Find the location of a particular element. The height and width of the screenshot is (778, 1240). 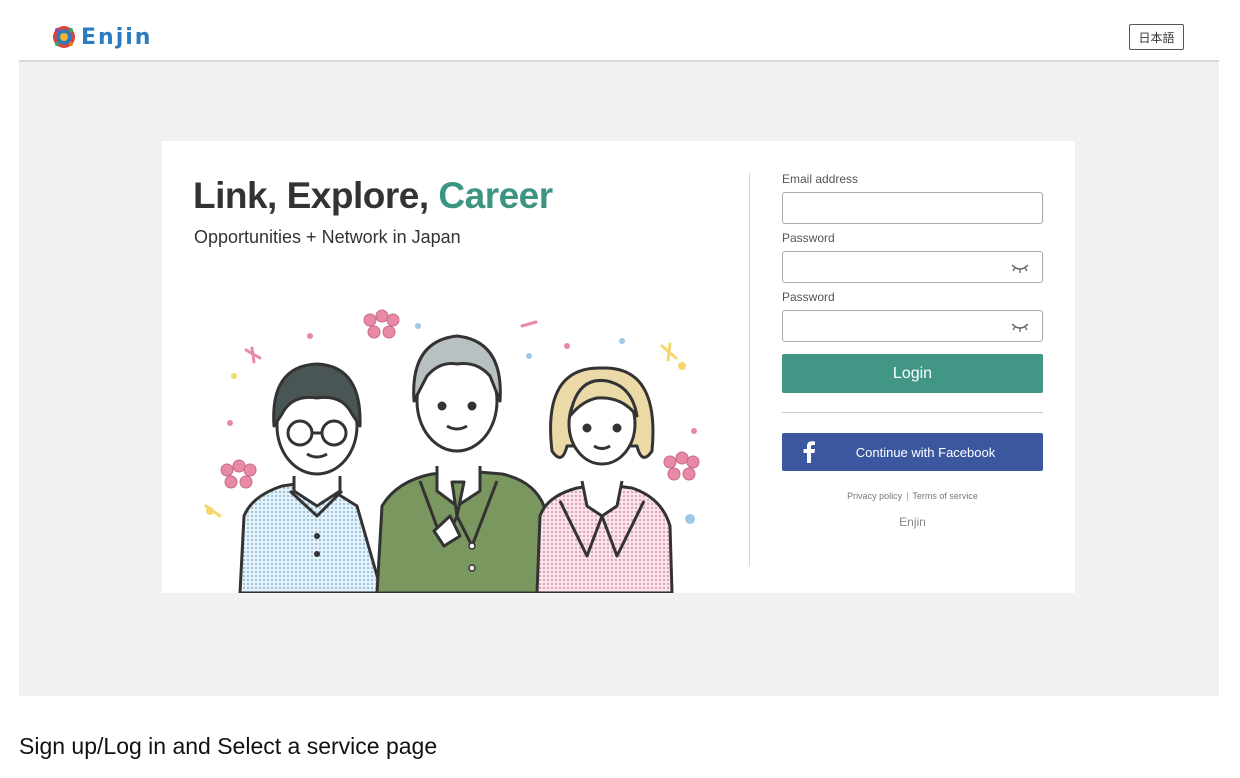

password-confirm-field-box is located at coordinates (912, 326).